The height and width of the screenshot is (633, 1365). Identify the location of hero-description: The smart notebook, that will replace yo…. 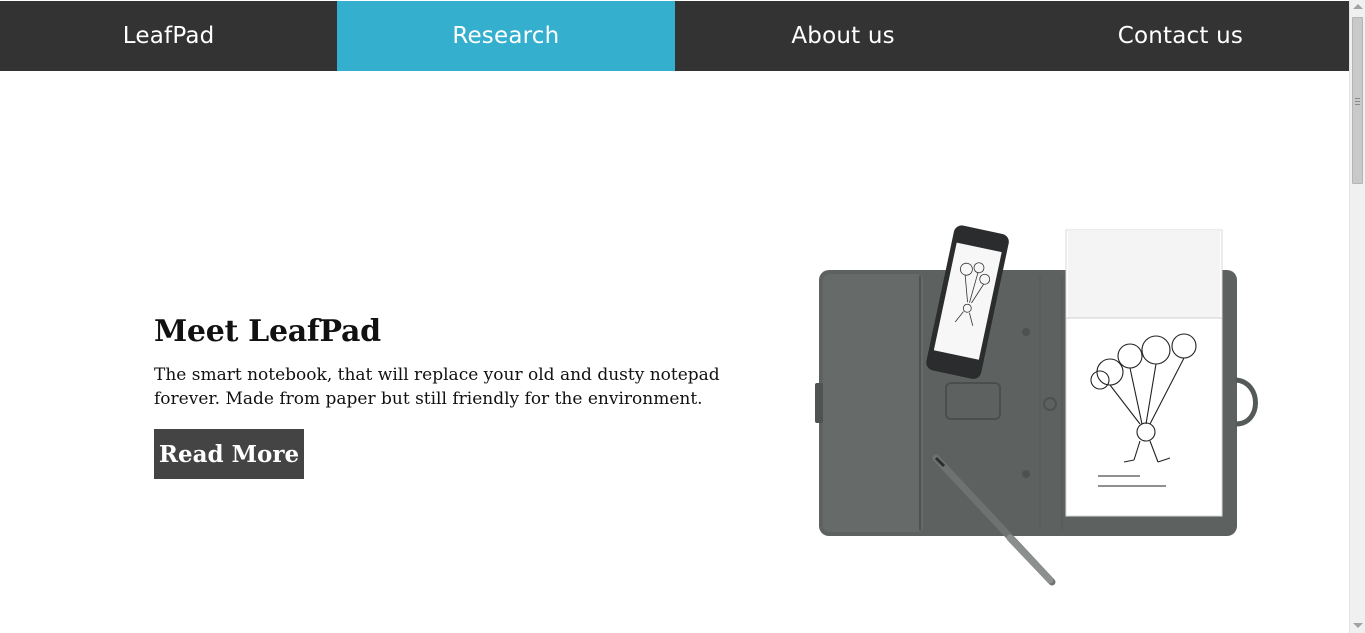
(437, 387).